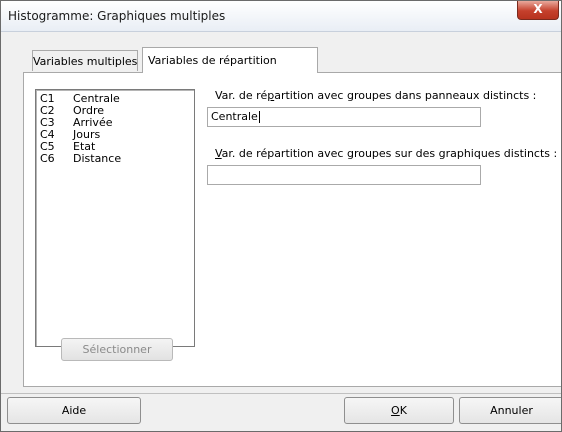 Image resolution: width=562 pixels, height=432 pixels. What do you see at coordinates (47, 158) in the screenshot?
I see `variable-column-id: C6` at bounding box center [47, 158].